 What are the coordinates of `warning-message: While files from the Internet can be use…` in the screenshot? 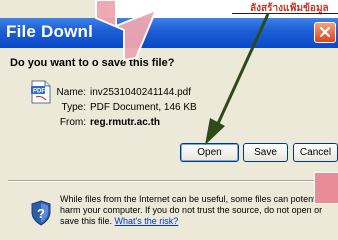 It's located at (199, 210).